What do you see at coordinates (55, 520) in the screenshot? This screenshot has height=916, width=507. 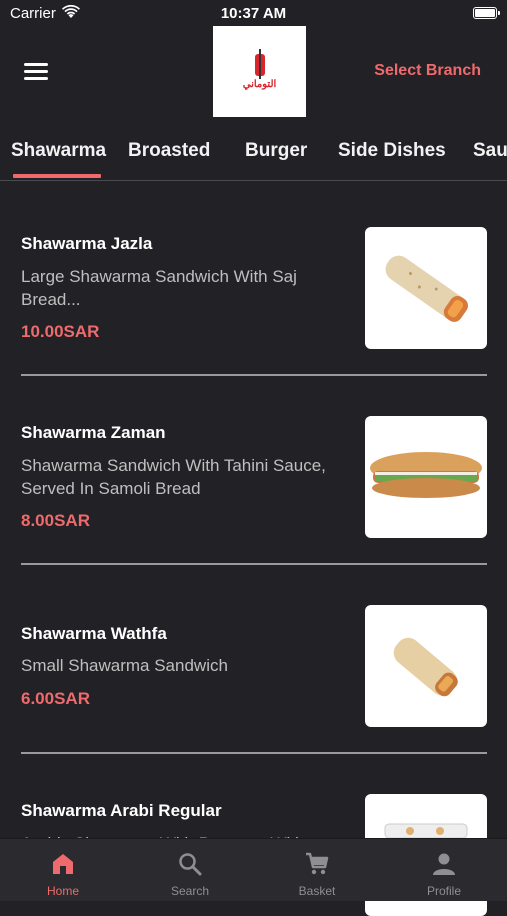 I see `item-price: 8.00SAR` at bounding box center [55, 520].